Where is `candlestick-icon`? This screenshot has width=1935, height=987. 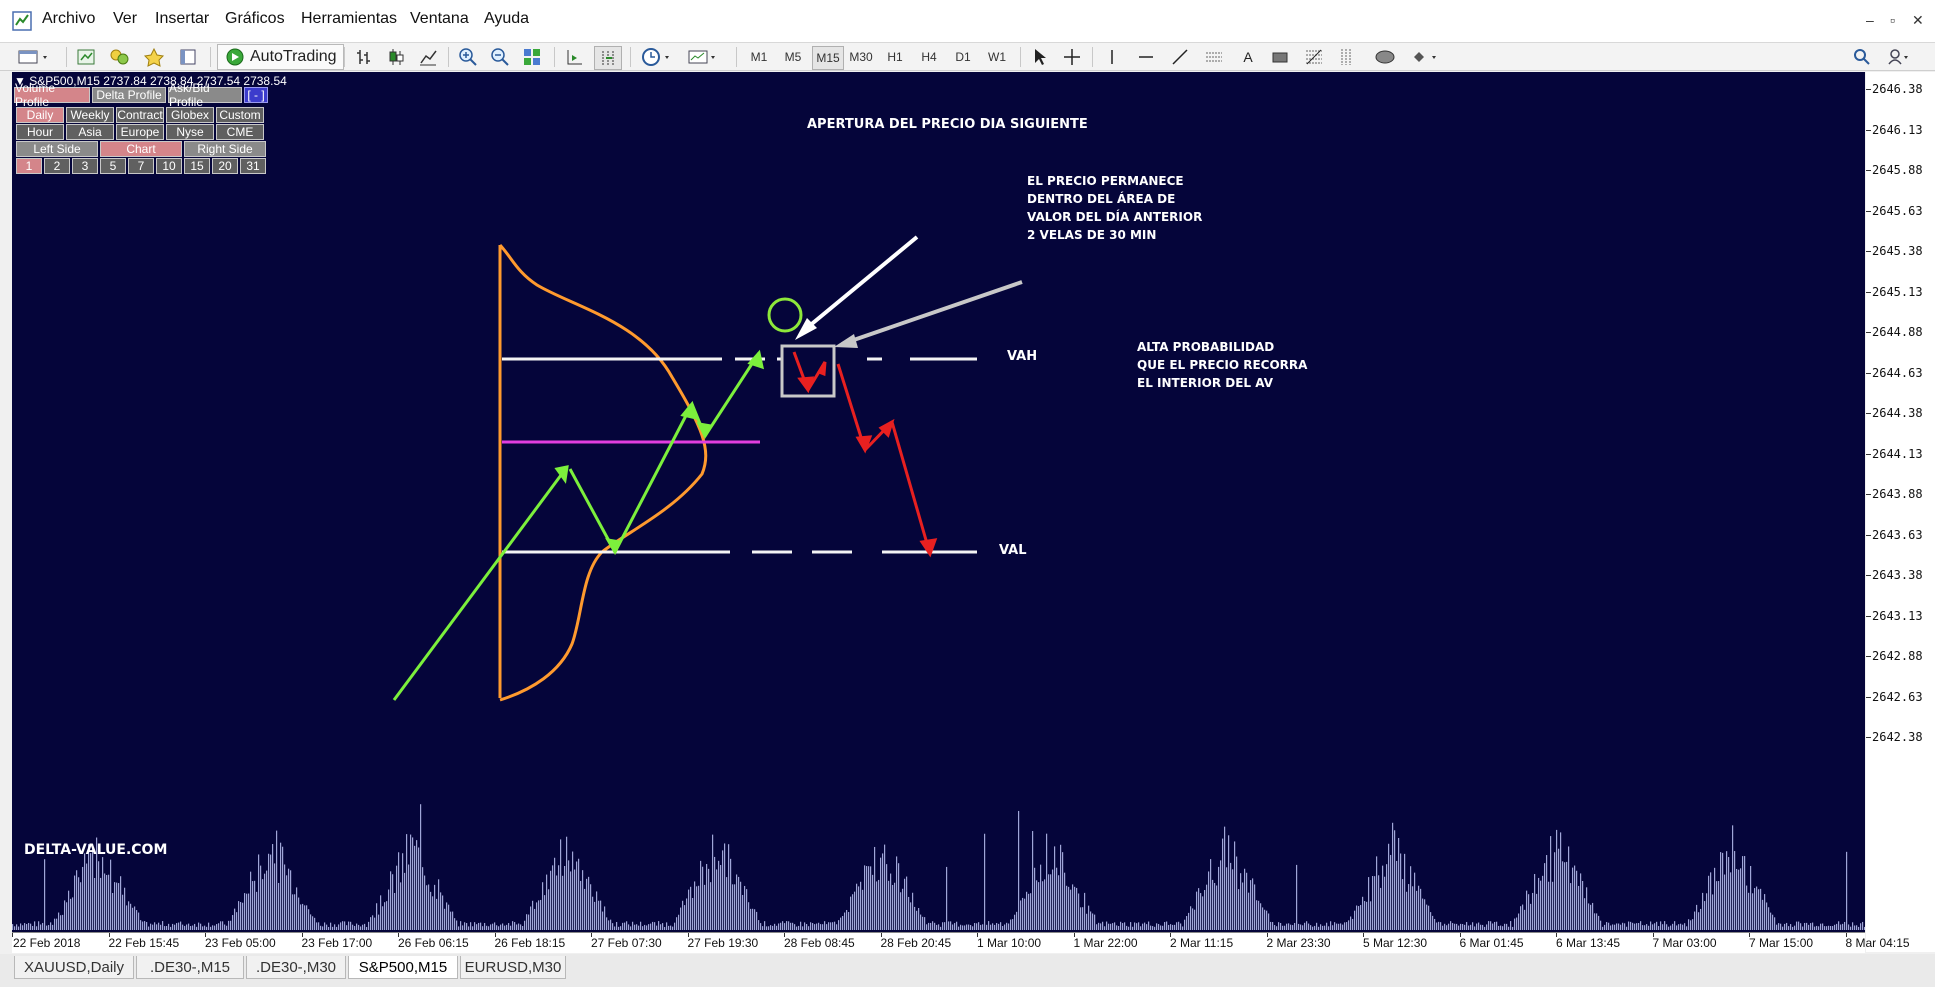 candlestick-icon is located at coordinates (396, 57).